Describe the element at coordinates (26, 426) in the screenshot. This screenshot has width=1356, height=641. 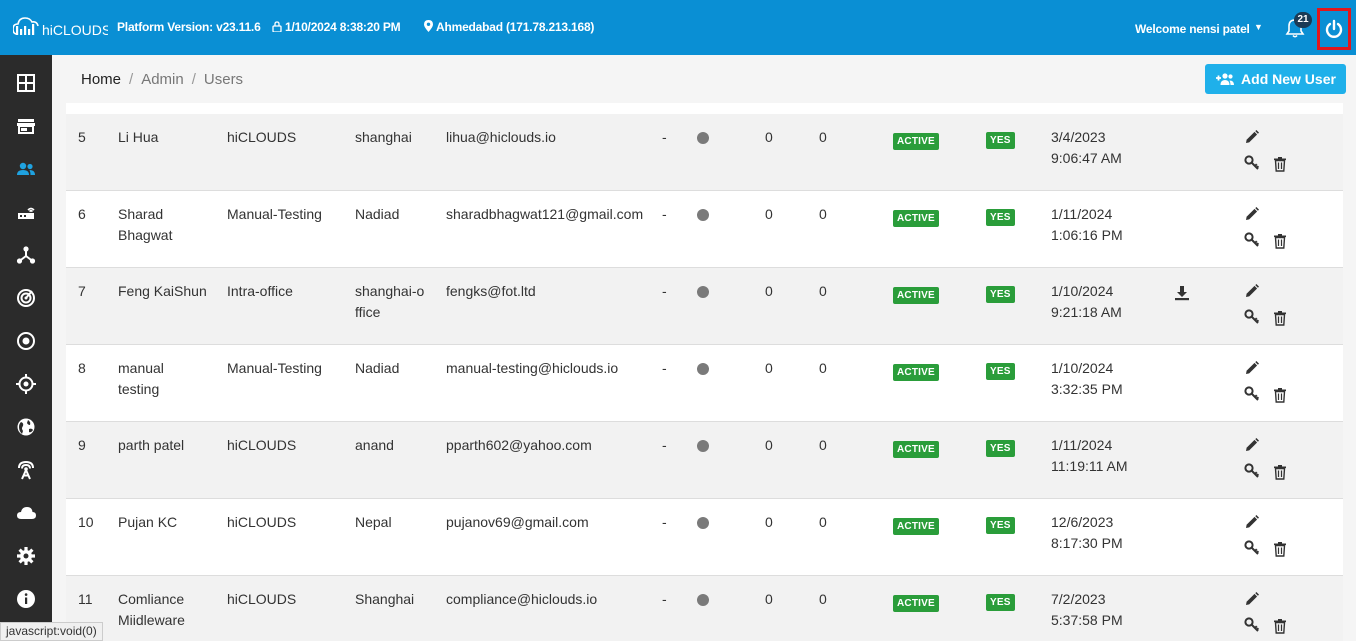
I see `sidebar-item-globe` at that location.